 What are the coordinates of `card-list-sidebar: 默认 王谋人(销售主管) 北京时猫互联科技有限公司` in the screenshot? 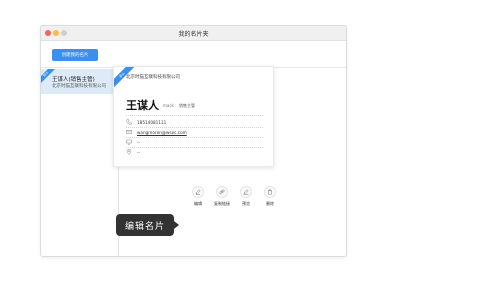 It's located at (80, 162).